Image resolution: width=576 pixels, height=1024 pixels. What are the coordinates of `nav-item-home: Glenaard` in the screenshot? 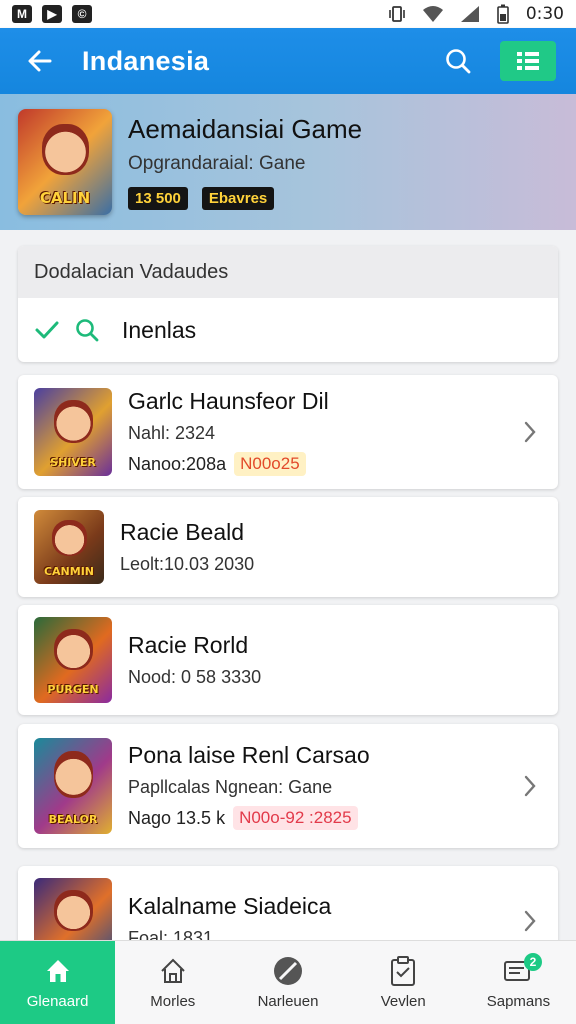 It's located at (58, 982).